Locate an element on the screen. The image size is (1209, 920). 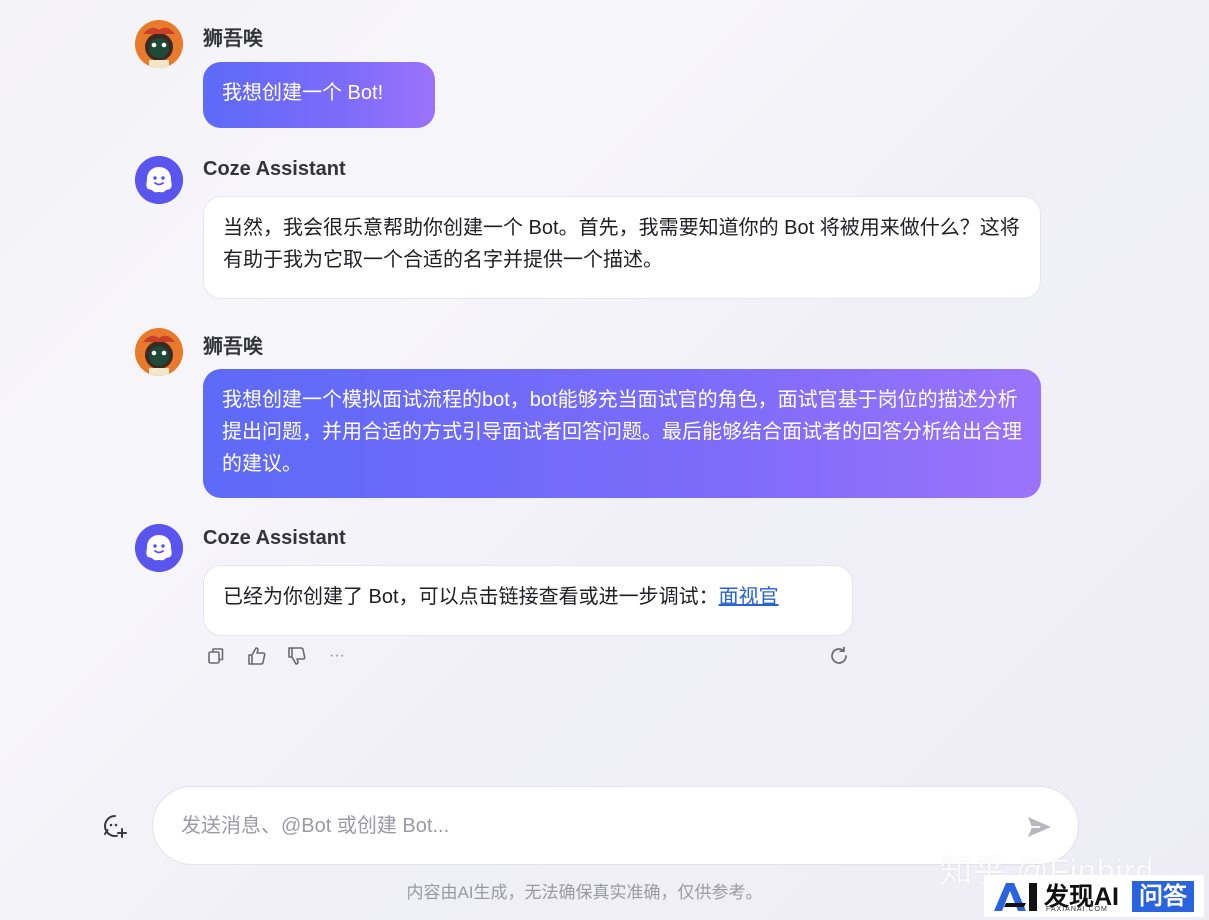
message-actions: ··· is located at coordinates (528, 657).